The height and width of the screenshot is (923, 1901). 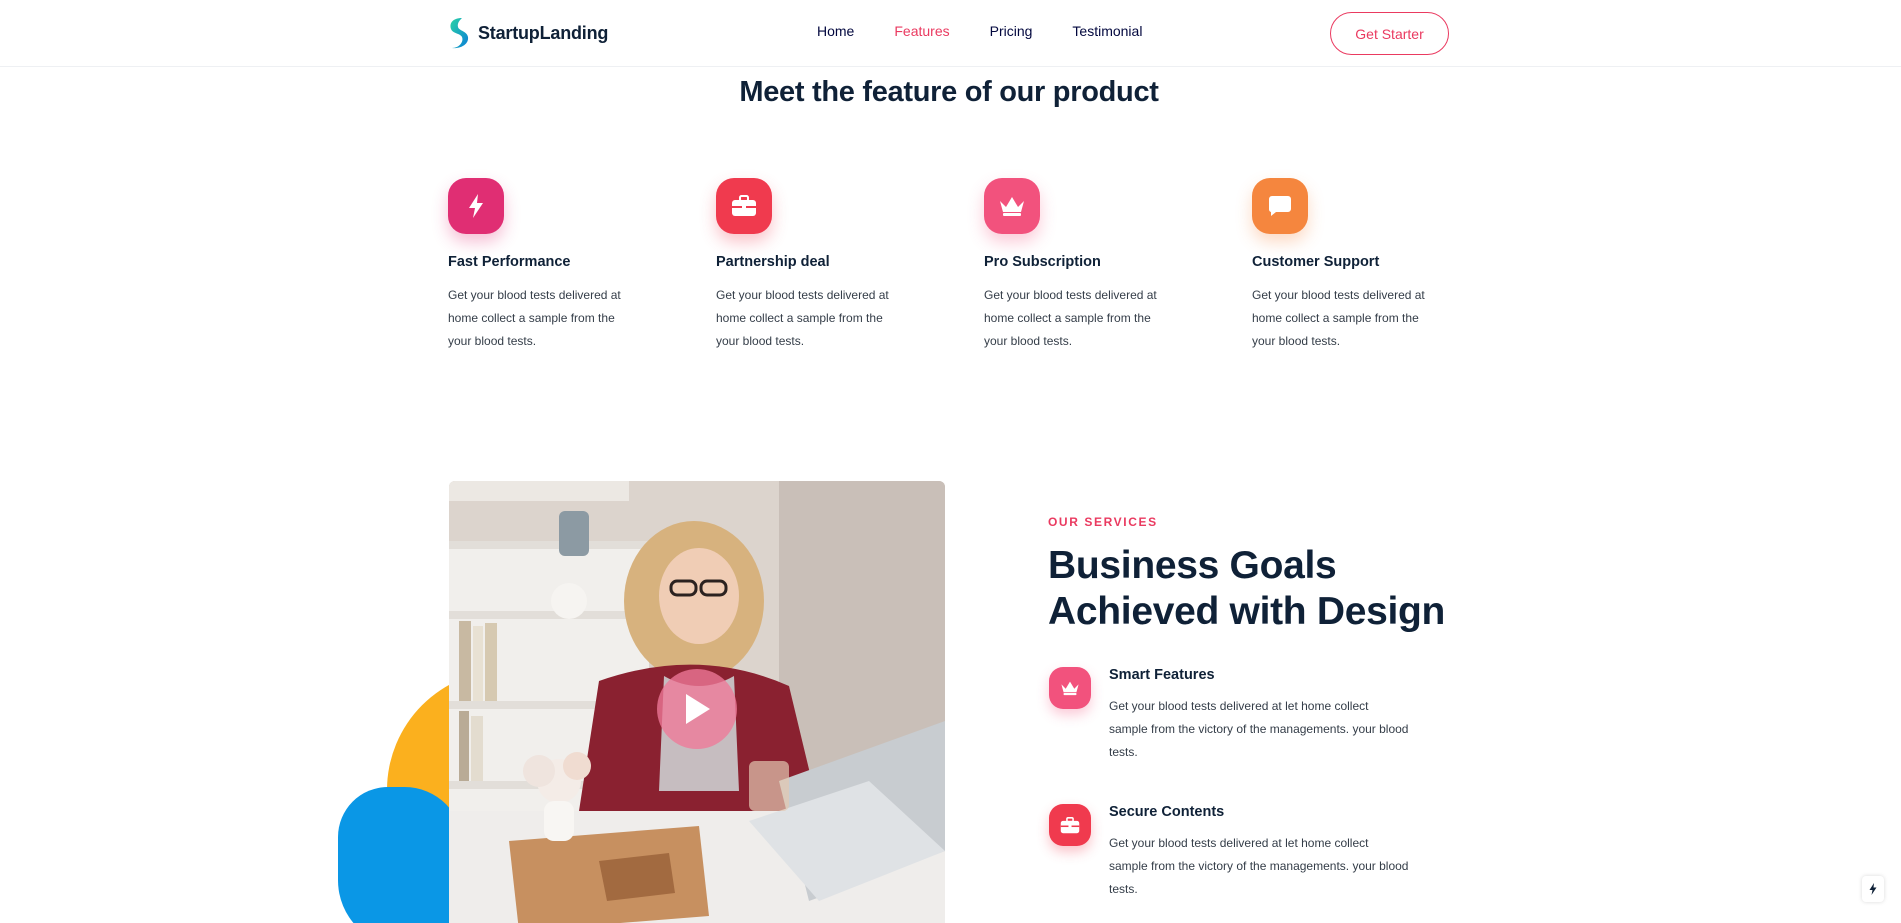 I want to click on features-heading: Meet the feature of our product, so click(x=949, y=92).